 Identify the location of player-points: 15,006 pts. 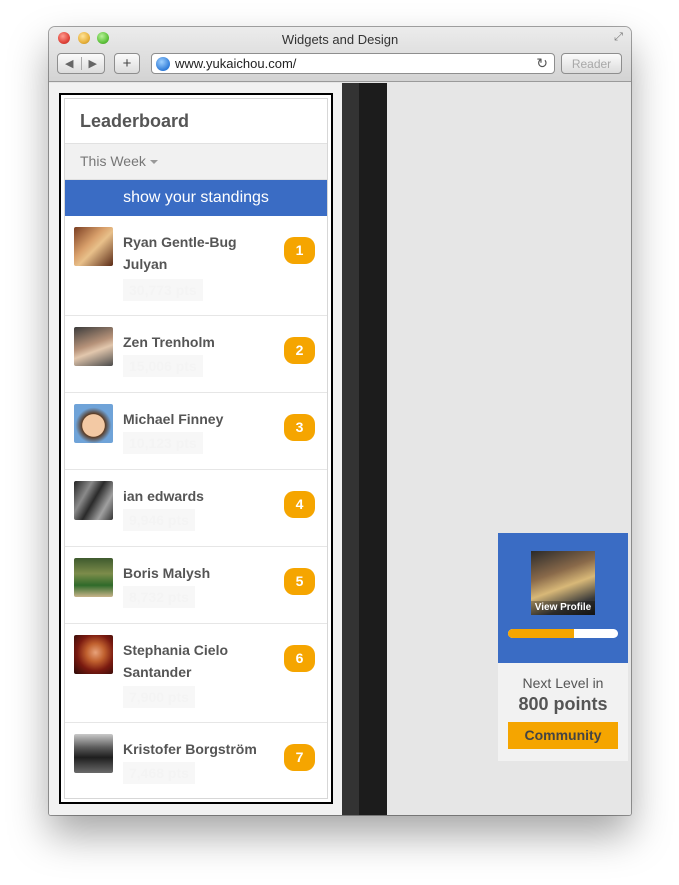
(163, 366).